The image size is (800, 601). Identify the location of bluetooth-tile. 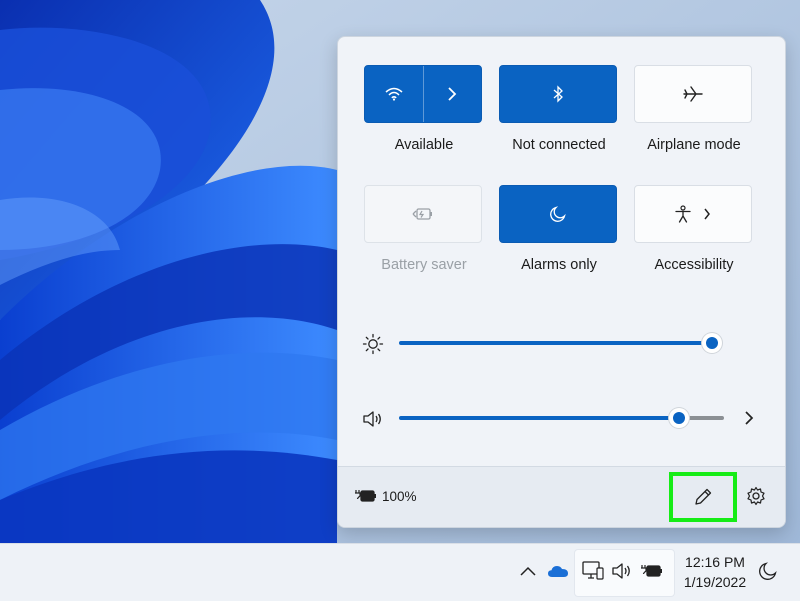
(558, 94).